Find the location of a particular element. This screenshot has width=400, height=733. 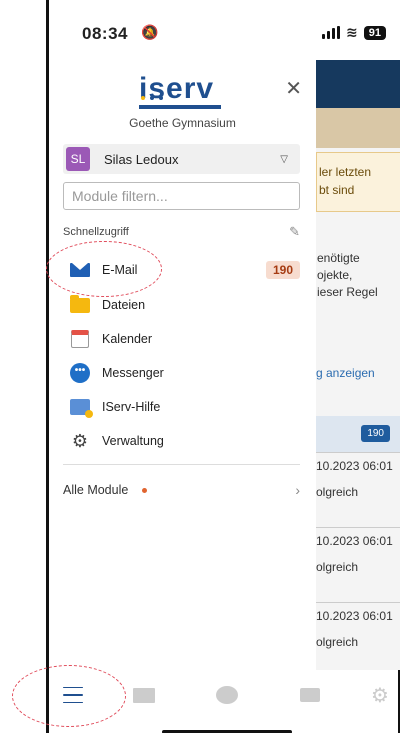

settings-tab: ⚙ is located at coordinates (380, 695).